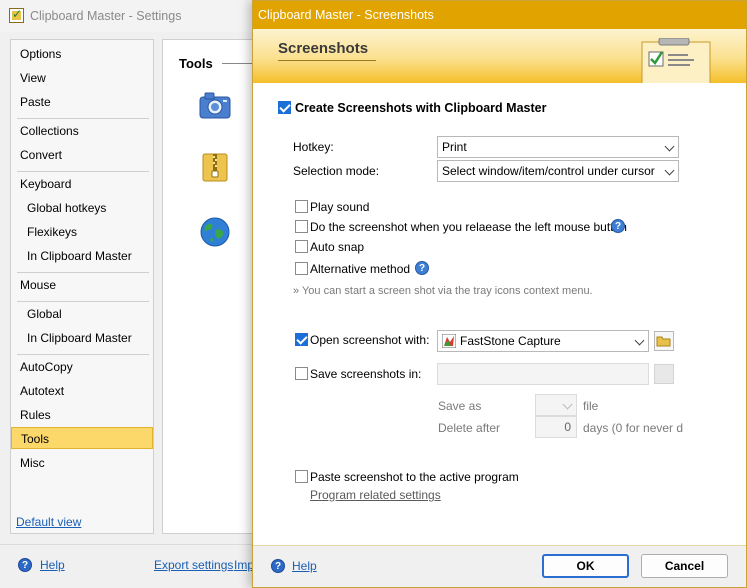 The width and height of the screenshot is (747, 588). I want to click on hotkey-label: Hotkey:, so click(313, 147).